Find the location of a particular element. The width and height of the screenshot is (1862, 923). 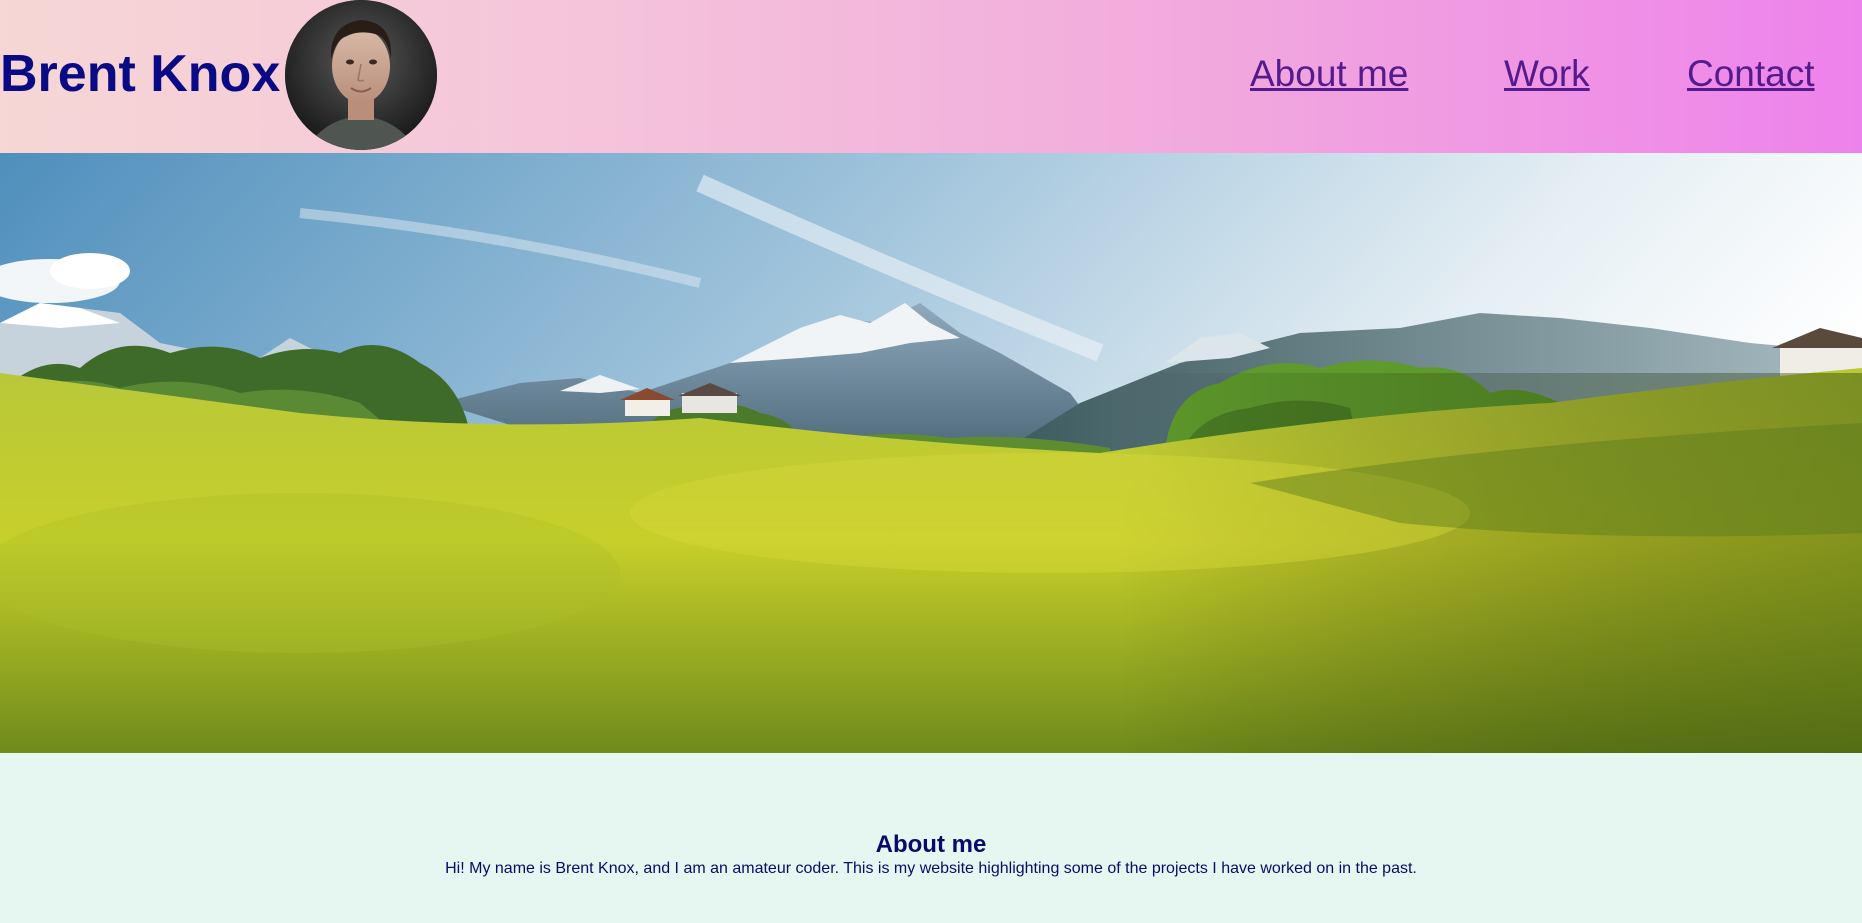

nav-link-work: Work is located at coordinates (1547, 74).